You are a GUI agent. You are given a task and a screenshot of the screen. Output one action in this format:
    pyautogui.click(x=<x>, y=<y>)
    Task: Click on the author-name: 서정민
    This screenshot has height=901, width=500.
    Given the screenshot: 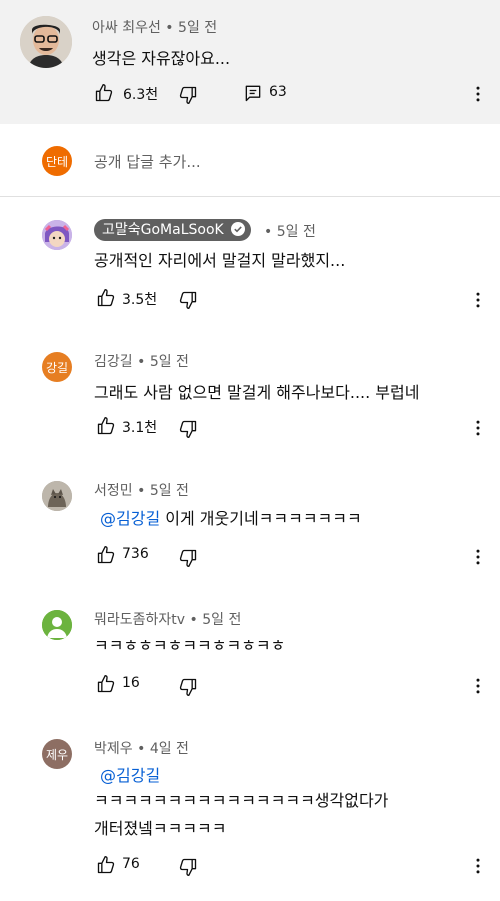 What is the action you would take?
    pyautogui.click(x=113, y=491)
    